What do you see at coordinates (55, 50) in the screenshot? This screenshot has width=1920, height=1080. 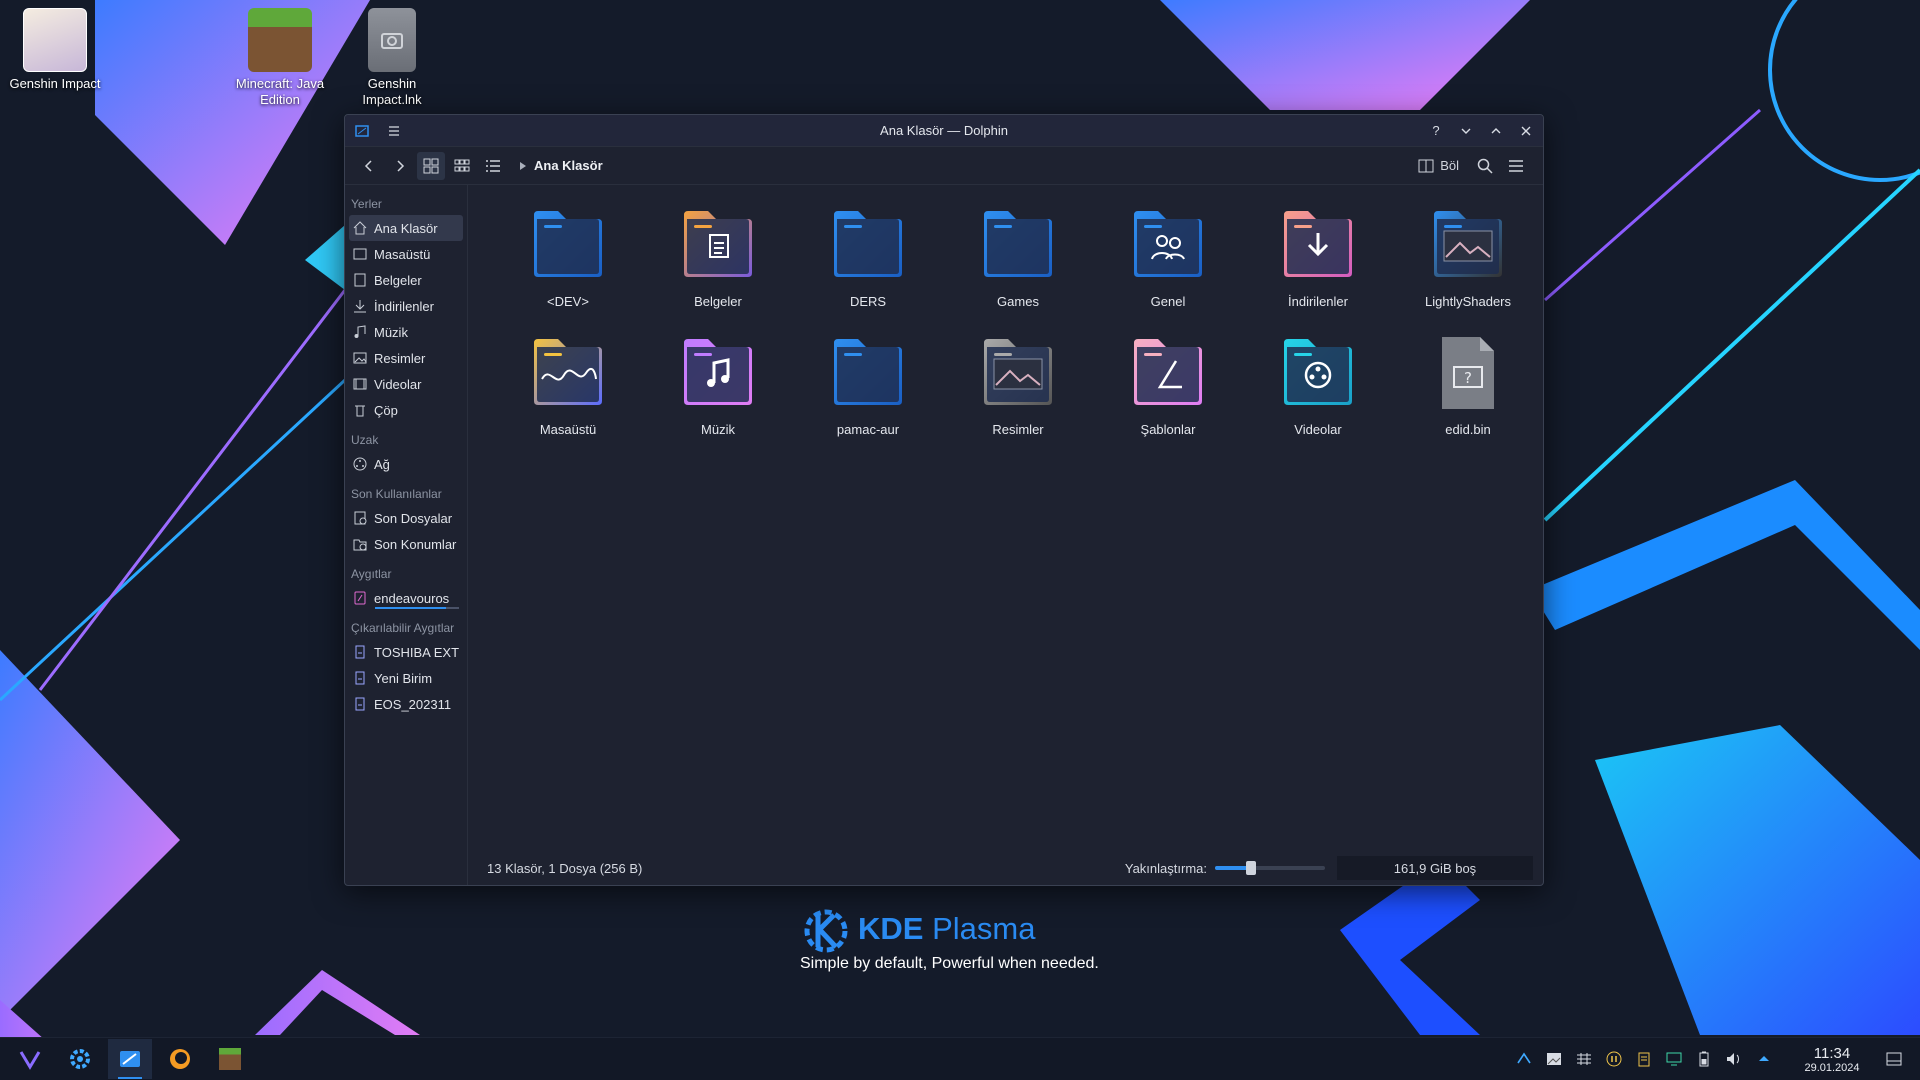 I see `desktop-icon-genshin: Genshin Impact` at bounding box center [55, 50].